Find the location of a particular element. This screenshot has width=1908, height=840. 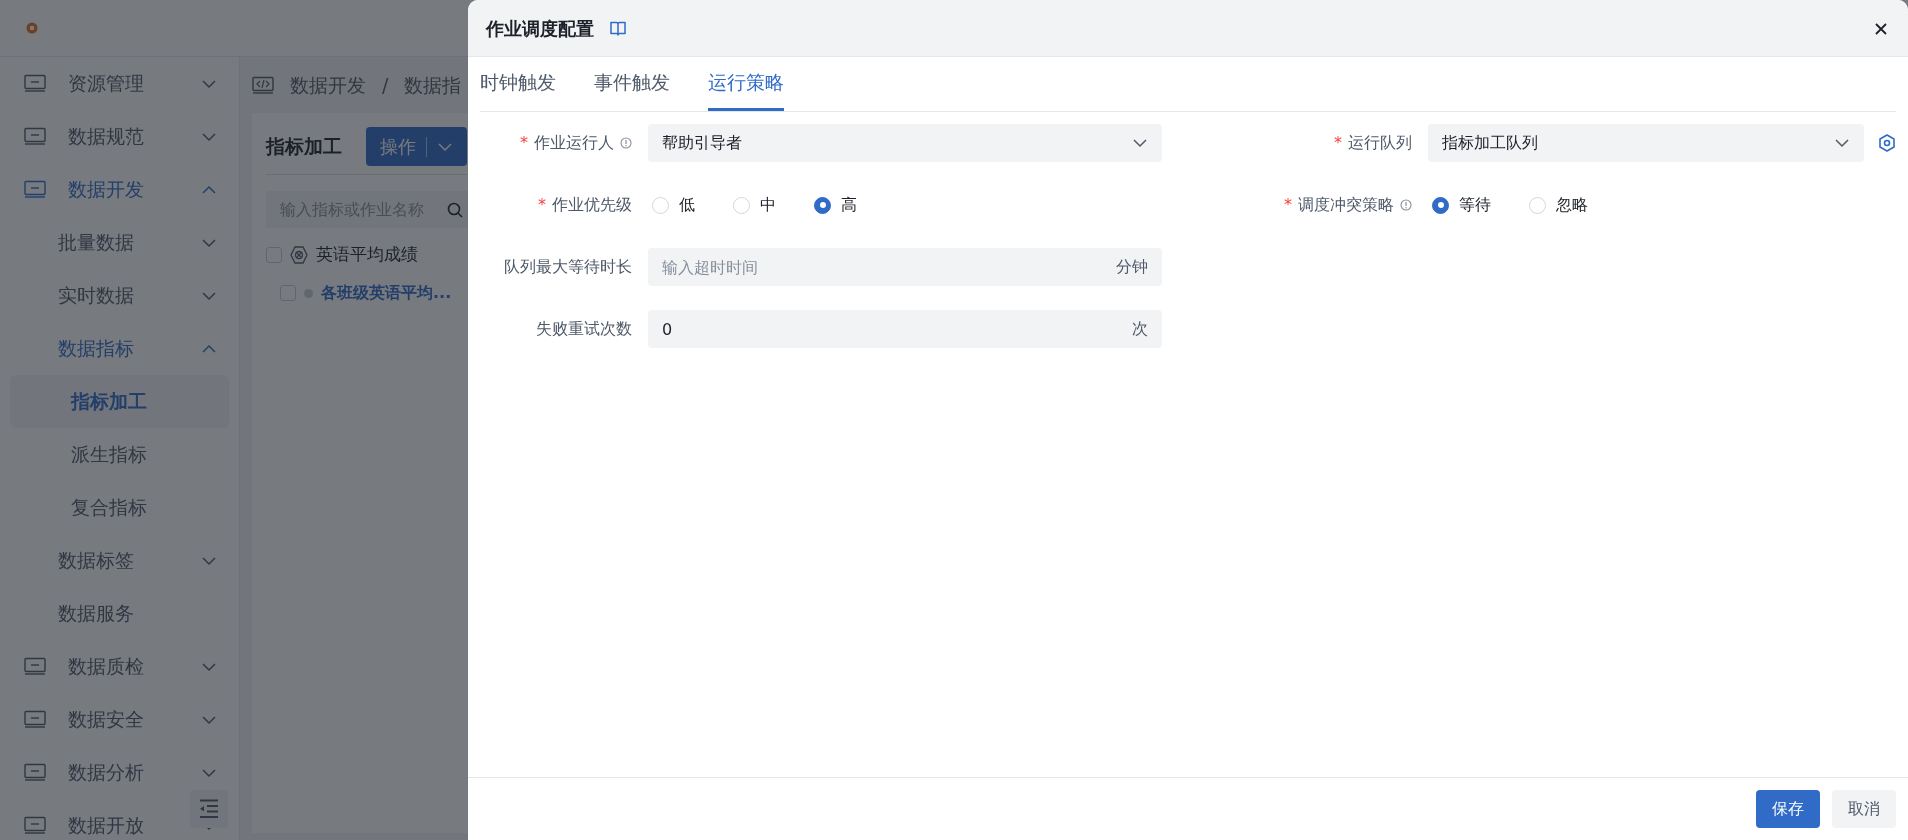

field-label: 作业运行人 is located at coordinates (574, 143).